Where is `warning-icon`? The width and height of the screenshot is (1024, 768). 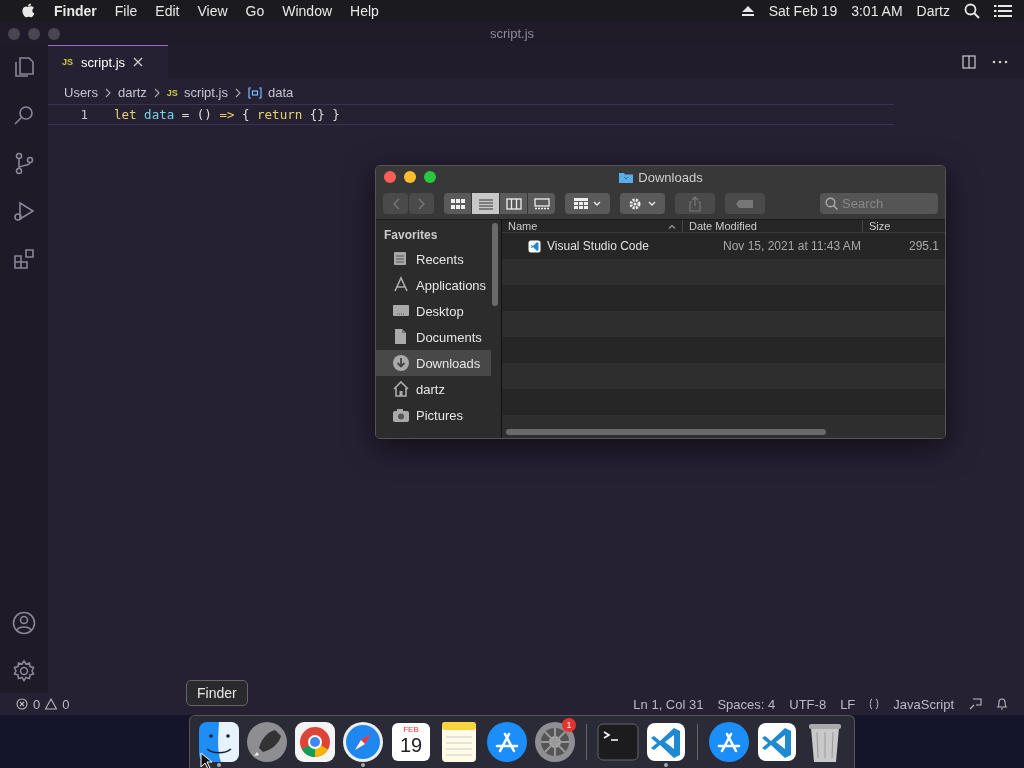
warning-icon is located at coordinates (51, 704).